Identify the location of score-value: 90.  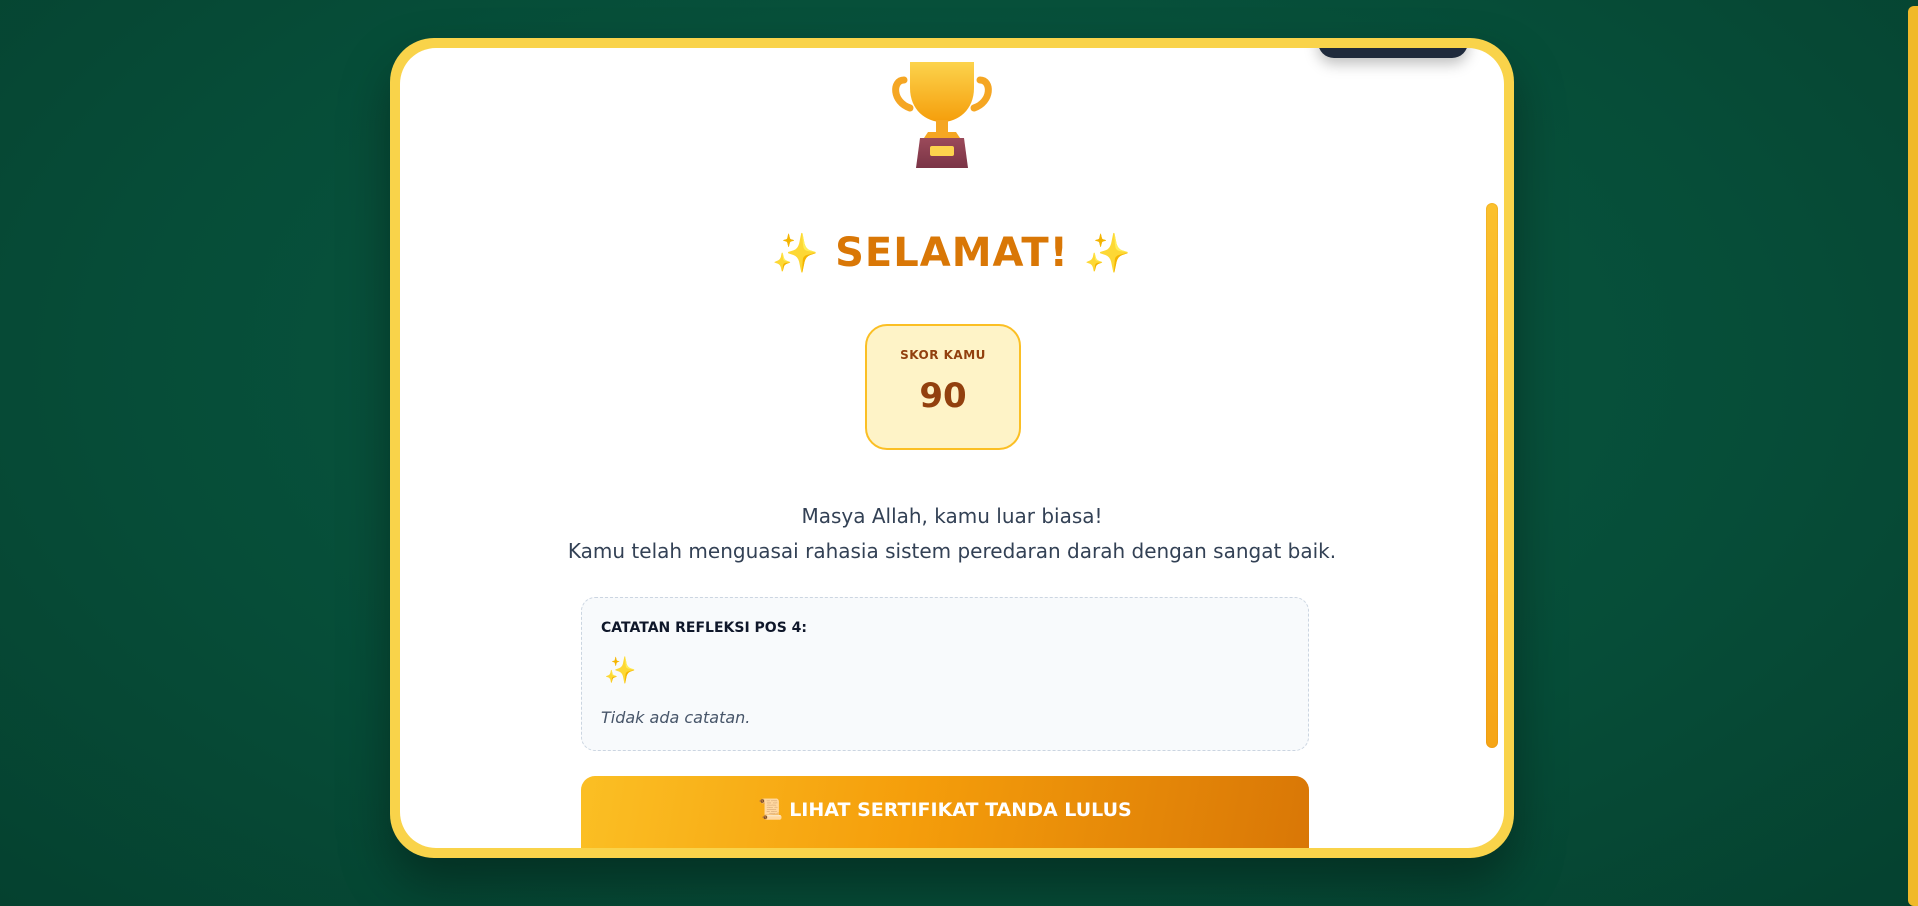
(943, 396).